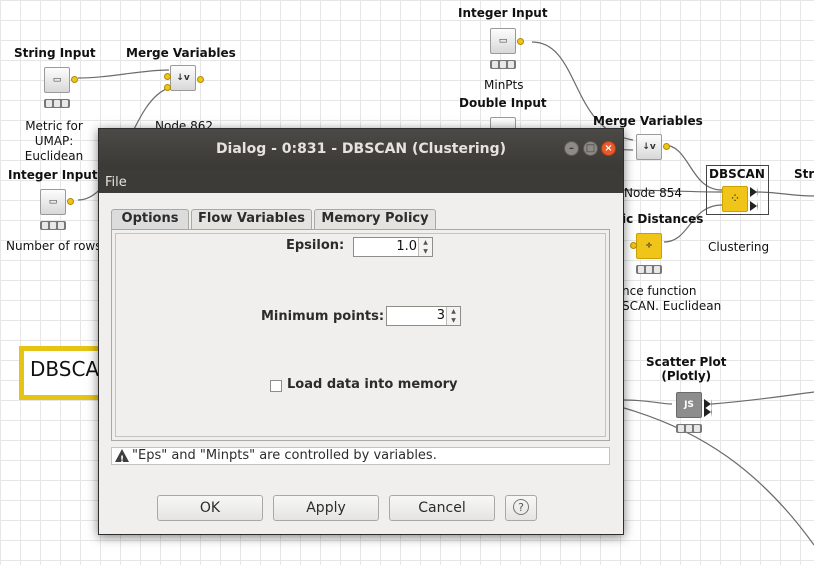 The height and width of the screenshot is (565, 814). What do you see at coordinates (323, 316) in the screenshot?
I see `min-points-label: Minimum points:` at bounding box center [323, 316].